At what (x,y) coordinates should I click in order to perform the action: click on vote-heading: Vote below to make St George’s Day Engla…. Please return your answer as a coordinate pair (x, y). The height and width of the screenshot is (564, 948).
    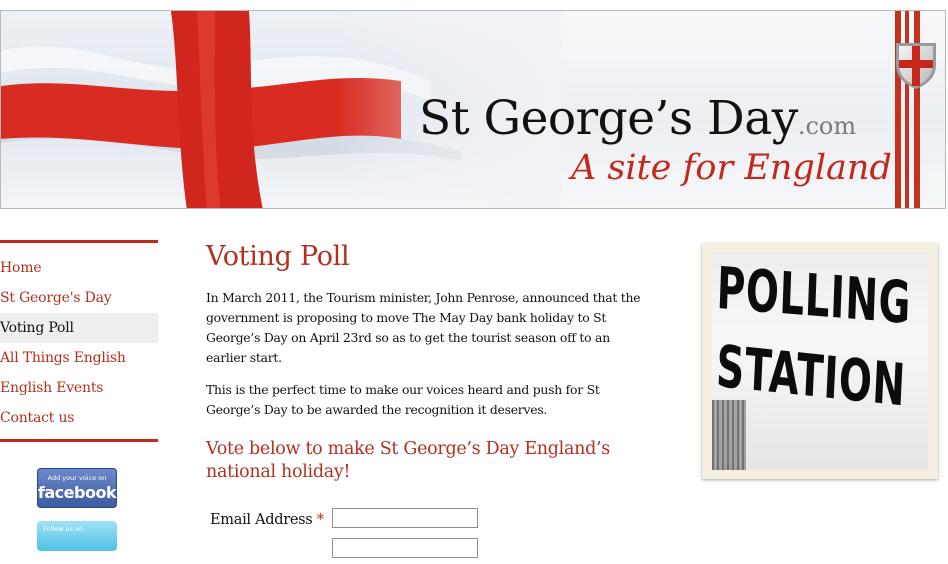
    Looking at the image, I should click on (408, 460).